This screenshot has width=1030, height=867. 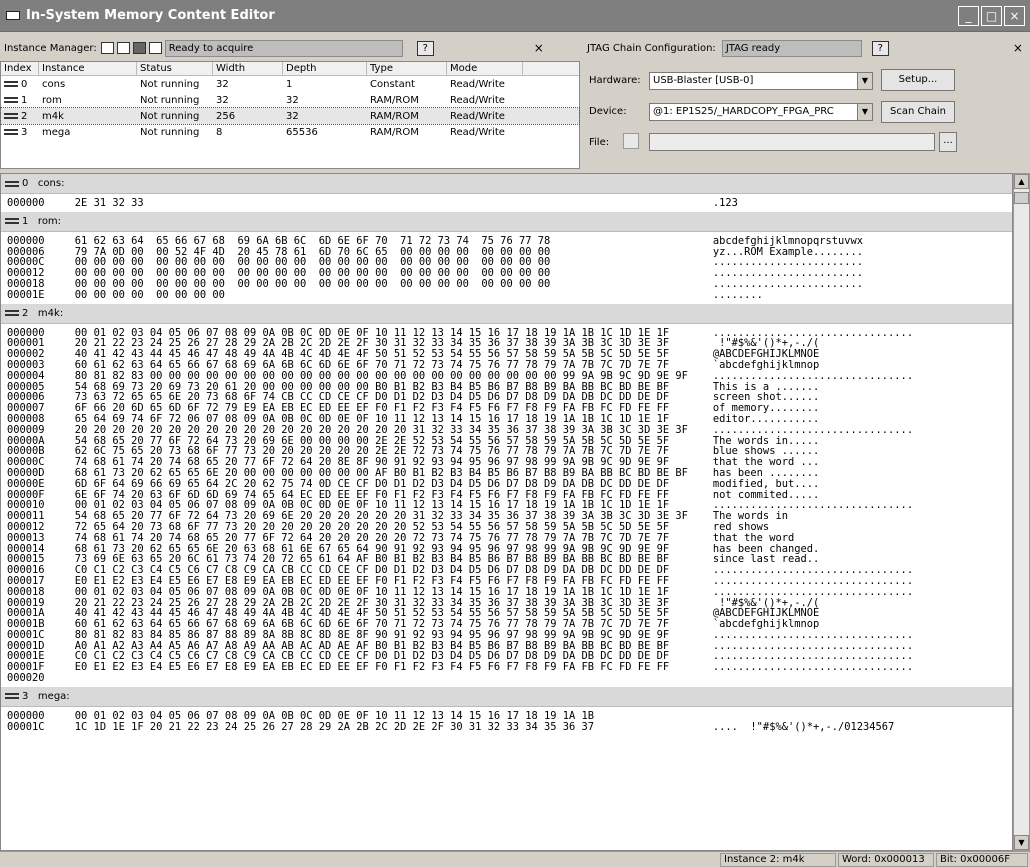 What do you see at coordinates (880, 48) in the screenshot?
I see `jtag-help-icon: ?` at bounding box center [880, 48].